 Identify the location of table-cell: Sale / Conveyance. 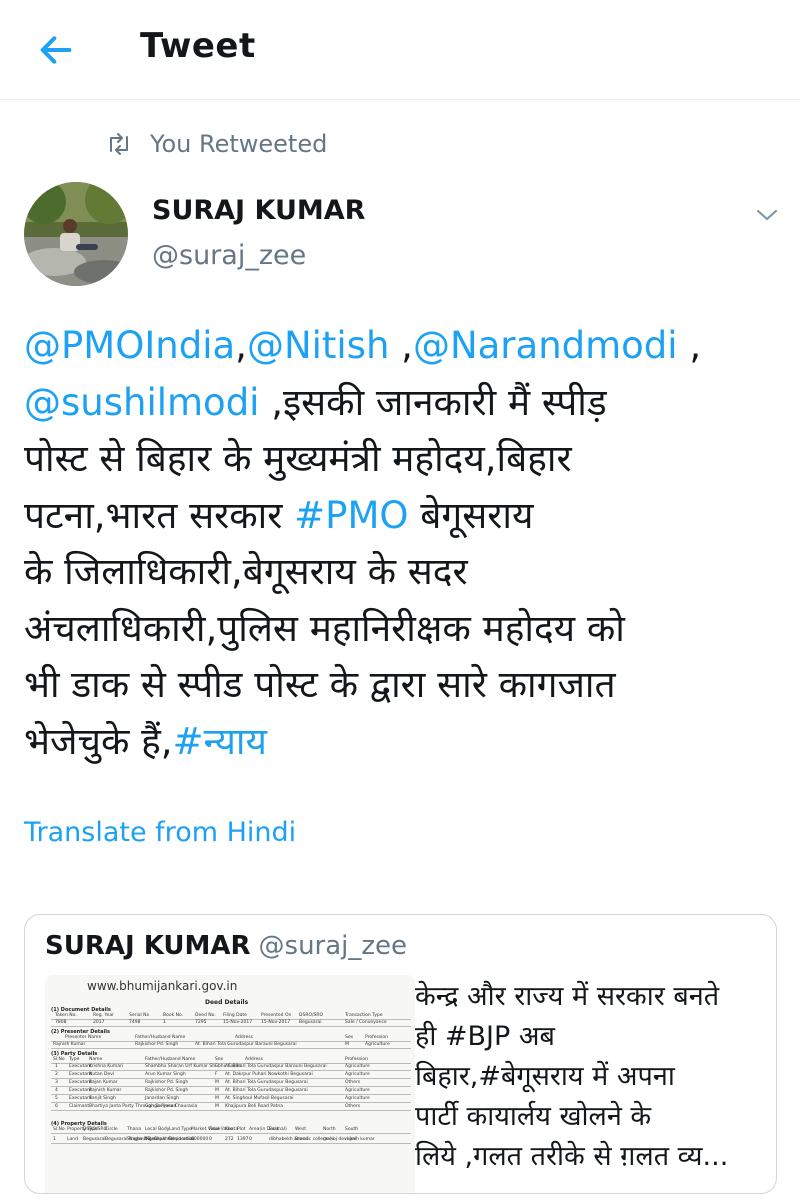
(366, 1022).